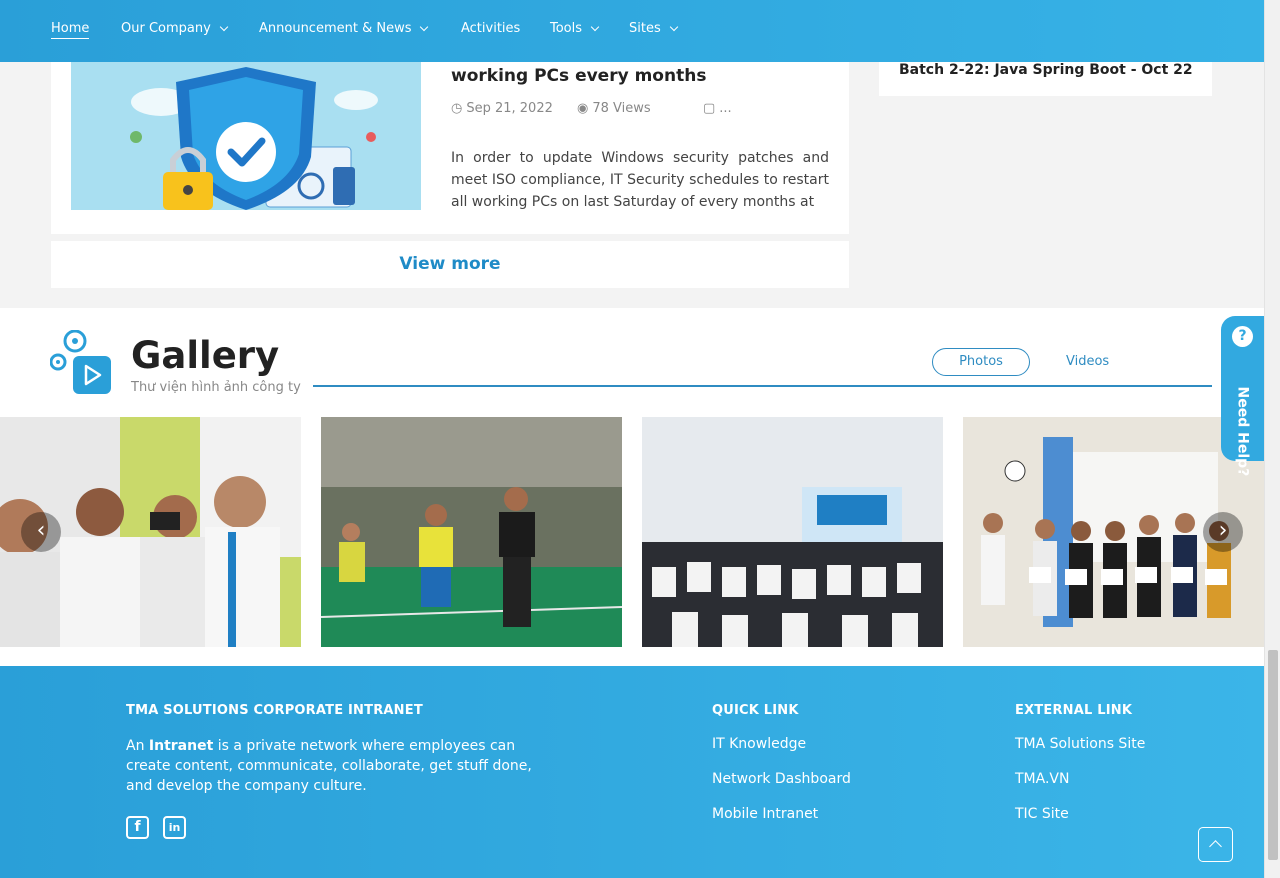 The width and height of the screenshot is (1280, 878). Describe the element at coordinates (1215, 844) in the screenshot. I see `back-to-top-button` at that location.